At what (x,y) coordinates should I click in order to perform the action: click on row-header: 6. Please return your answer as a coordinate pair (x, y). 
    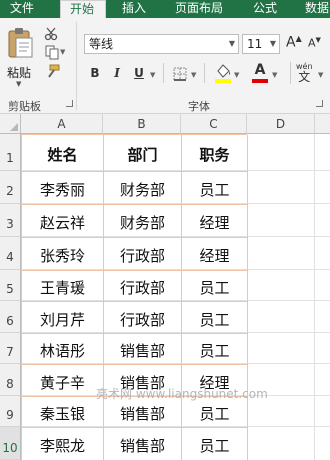
    Looking at the image, I should click on (10, 317).